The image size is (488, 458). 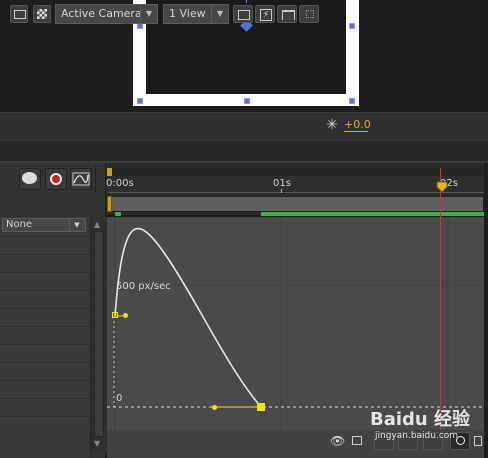 I want to click on header-divider, so click(x=95, y=179).